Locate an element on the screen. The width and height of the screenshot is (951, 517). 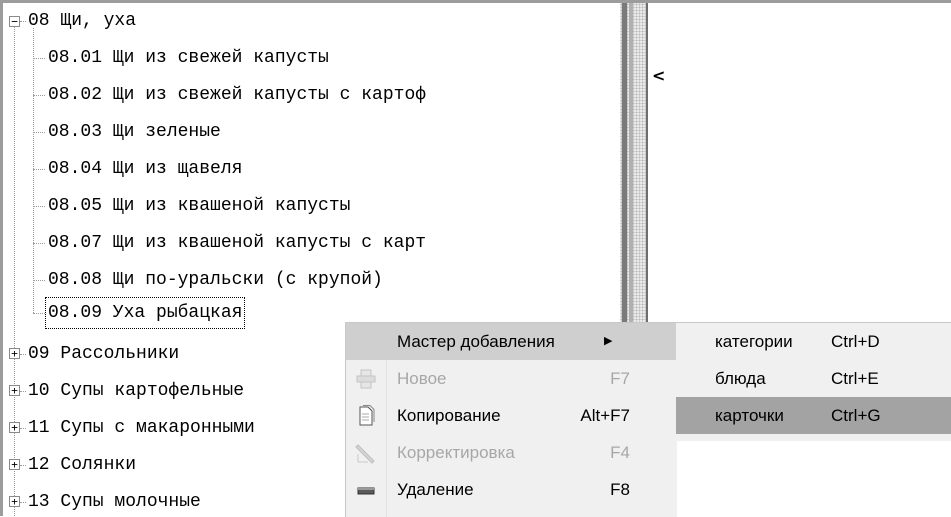
menu-item-shortcut: F8 is located at coordinates (620, 489).